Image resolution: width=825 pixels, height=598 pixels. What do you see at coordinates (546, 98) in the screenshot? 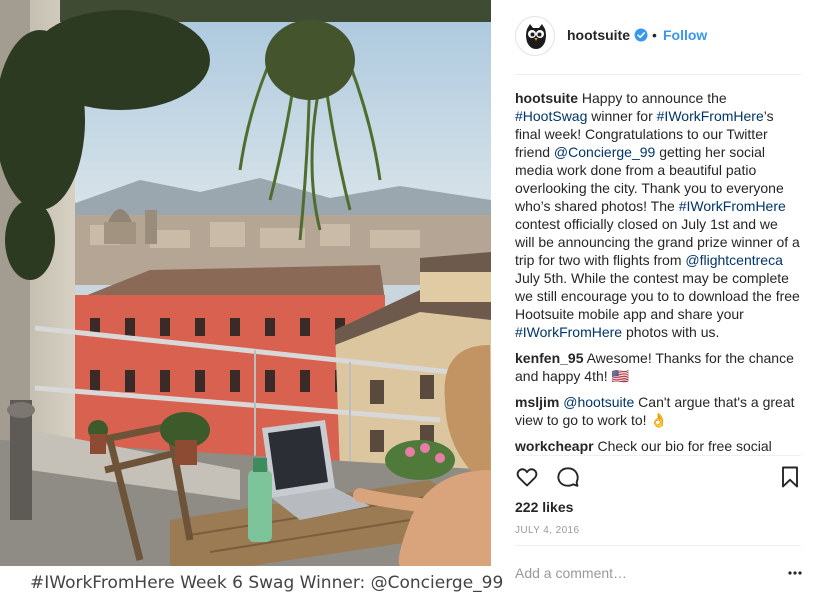
I see `comment-username: hootsuite` at bounding box center [546, 98].